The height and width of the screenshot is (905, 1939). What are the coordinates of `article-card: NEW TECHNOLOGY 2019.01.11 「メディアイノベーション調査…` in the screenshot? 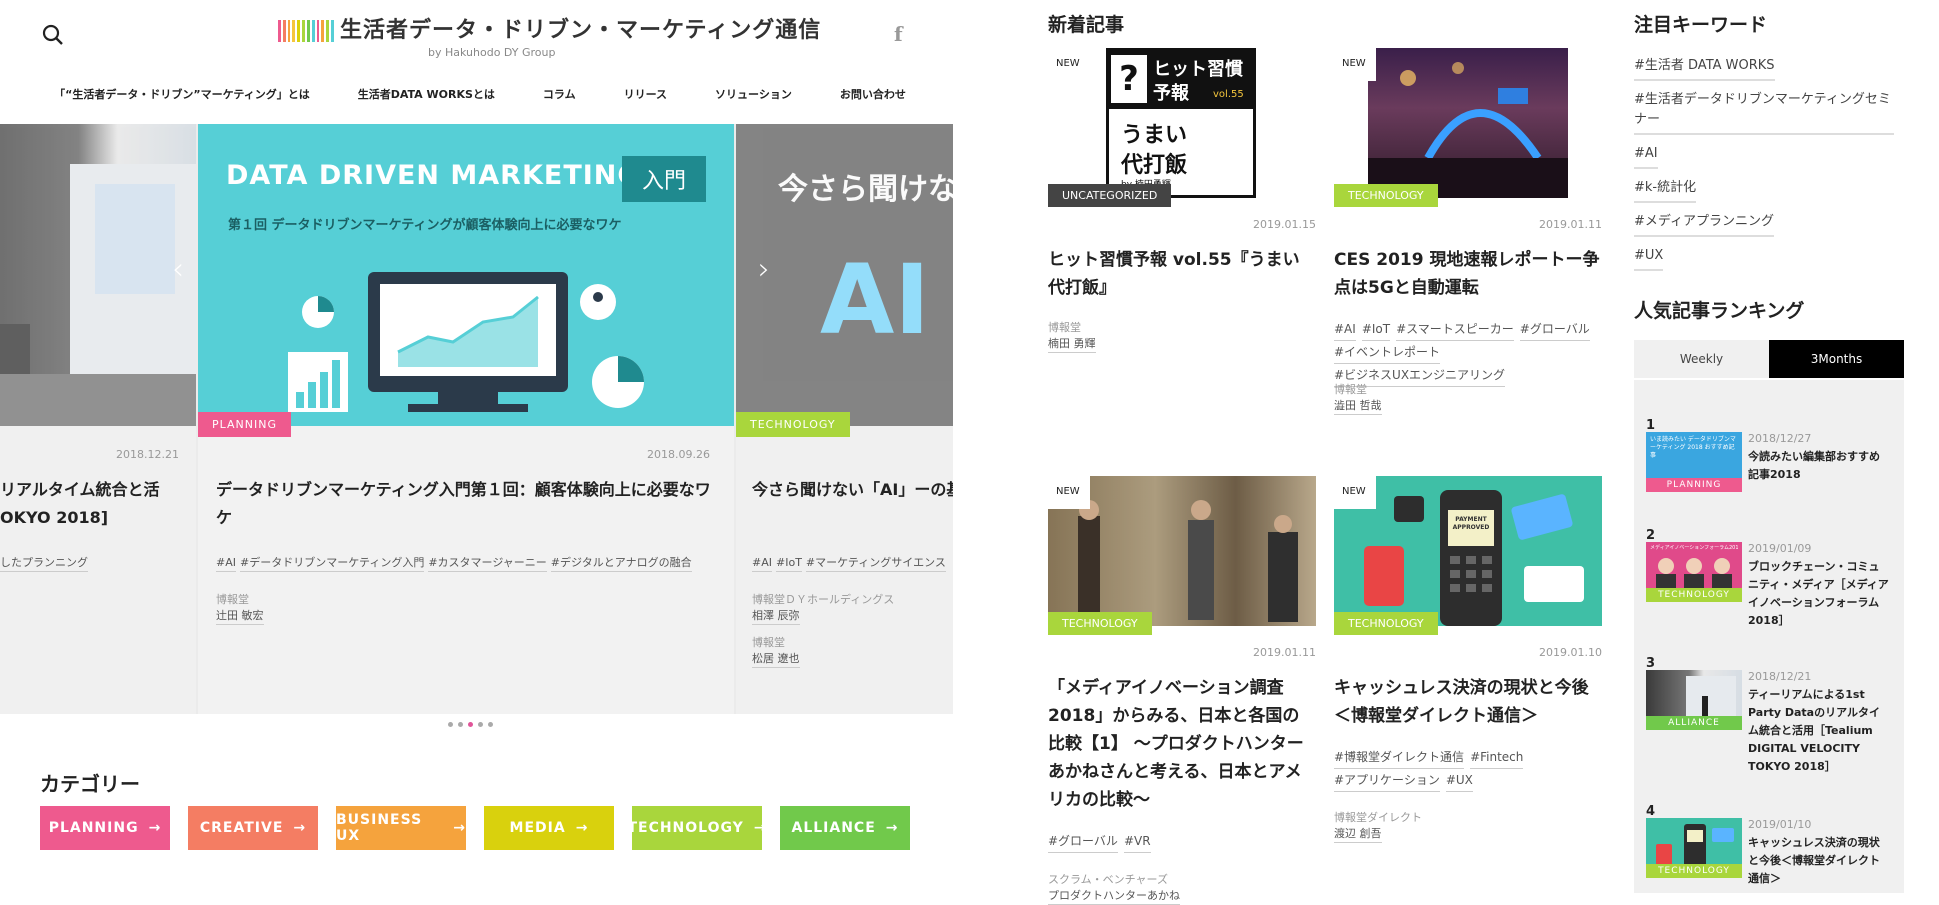 It's located at (1182, 690).